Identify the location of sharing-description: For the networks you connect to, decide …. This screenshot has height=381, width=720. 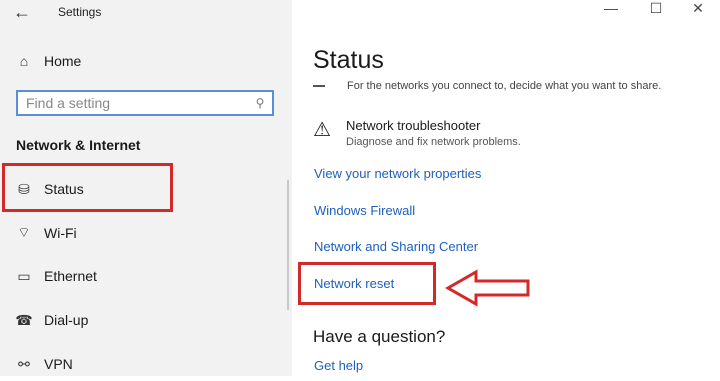
(487, 86).